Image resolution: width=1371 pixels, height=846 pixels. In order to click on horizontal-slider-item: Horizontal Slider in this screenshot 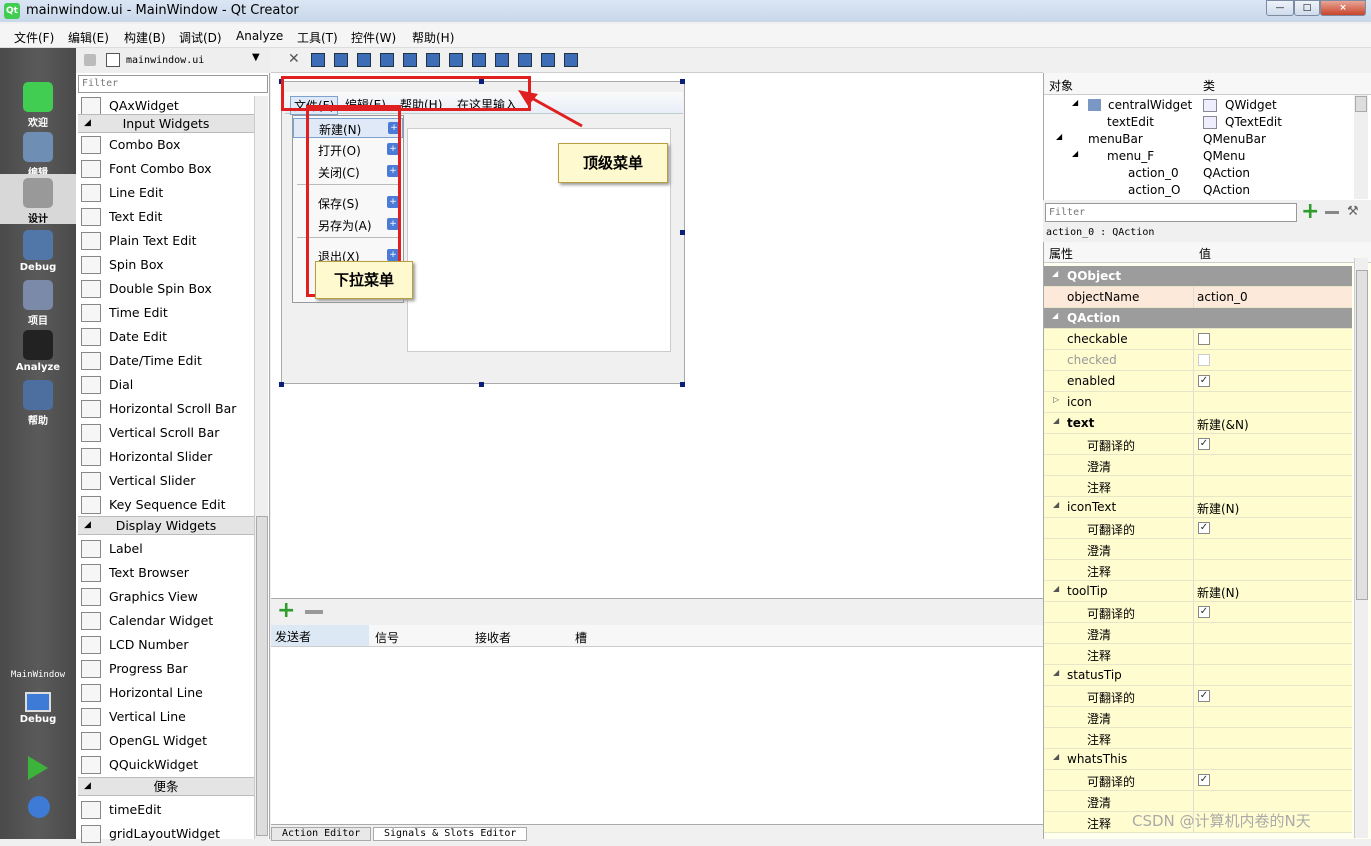, I will do `click(166, 457)`.